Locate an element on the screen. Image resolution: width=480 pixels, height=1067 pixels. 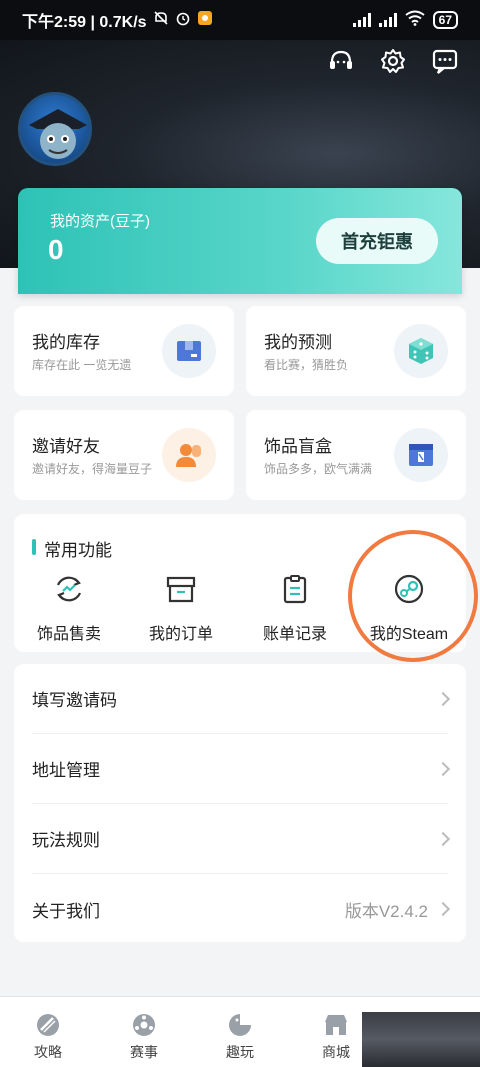
status-time: 下午2:59 | 0.7K/s is located at coordinates (84, 22).